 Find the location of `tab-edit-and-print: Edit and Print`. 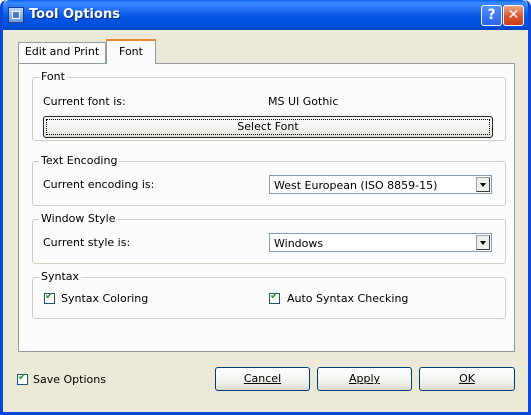

tab-edit-and-print: Edit and Print is located at coordinates (62, 52).